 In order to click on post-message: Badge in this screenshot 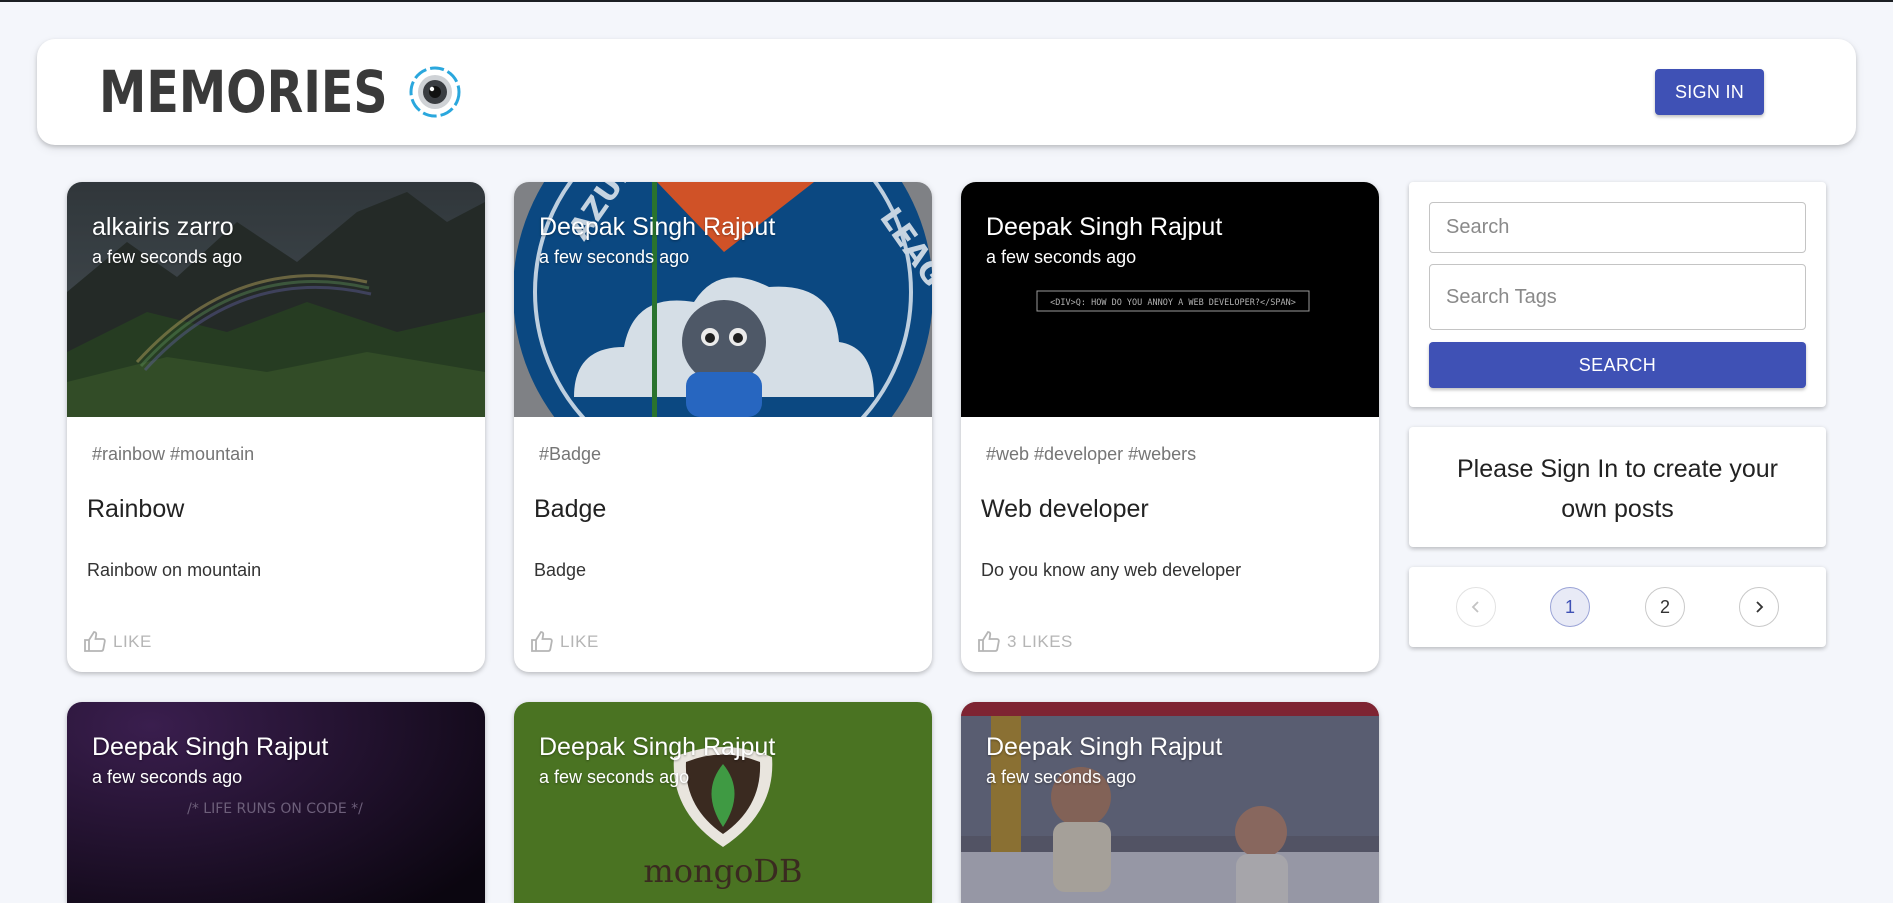, I will do `click(560, 570)`.